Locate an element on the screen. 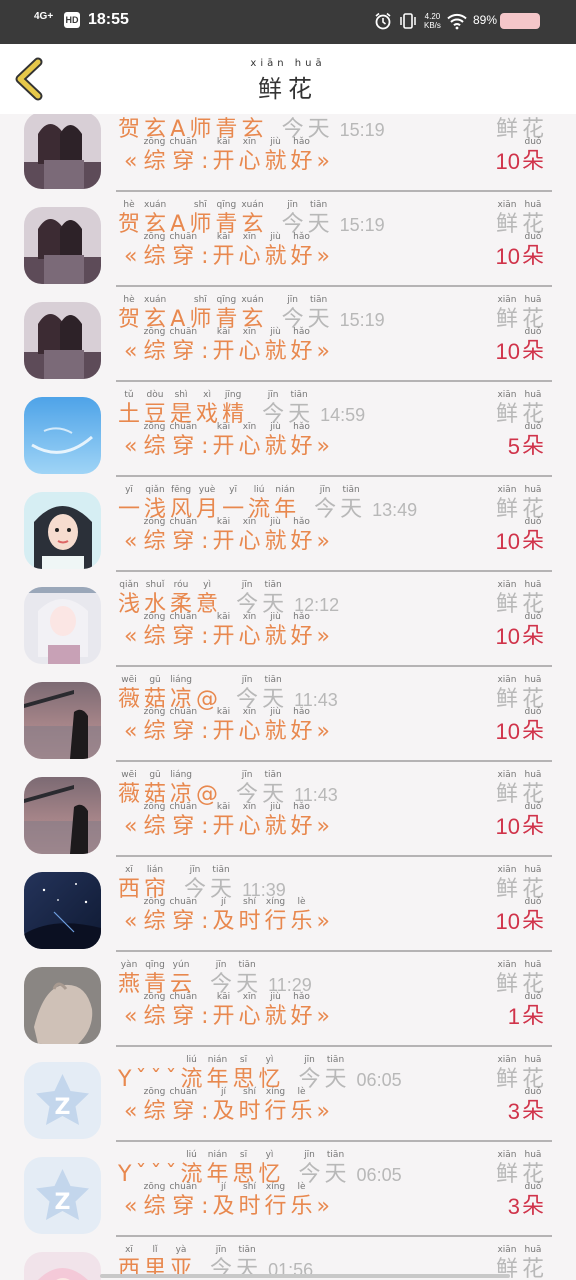 The image size is (576, 1280). gift-time: 15:19 is located at coordinates (362, 320).